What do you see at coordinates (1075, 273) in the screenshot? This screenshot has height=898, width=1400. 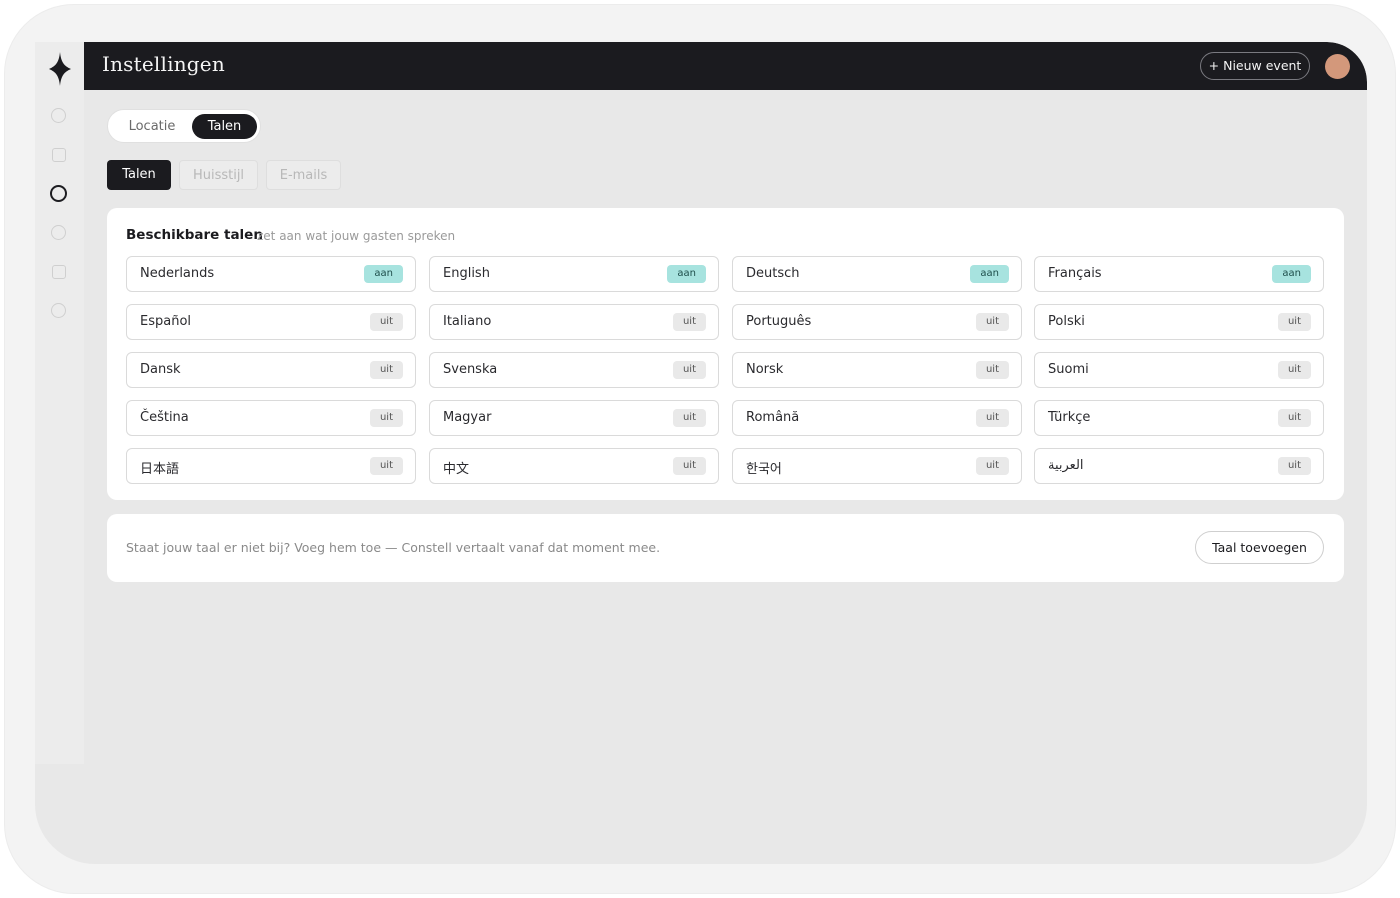 I see `language-name: Français` at bounding box center [1075, 273].